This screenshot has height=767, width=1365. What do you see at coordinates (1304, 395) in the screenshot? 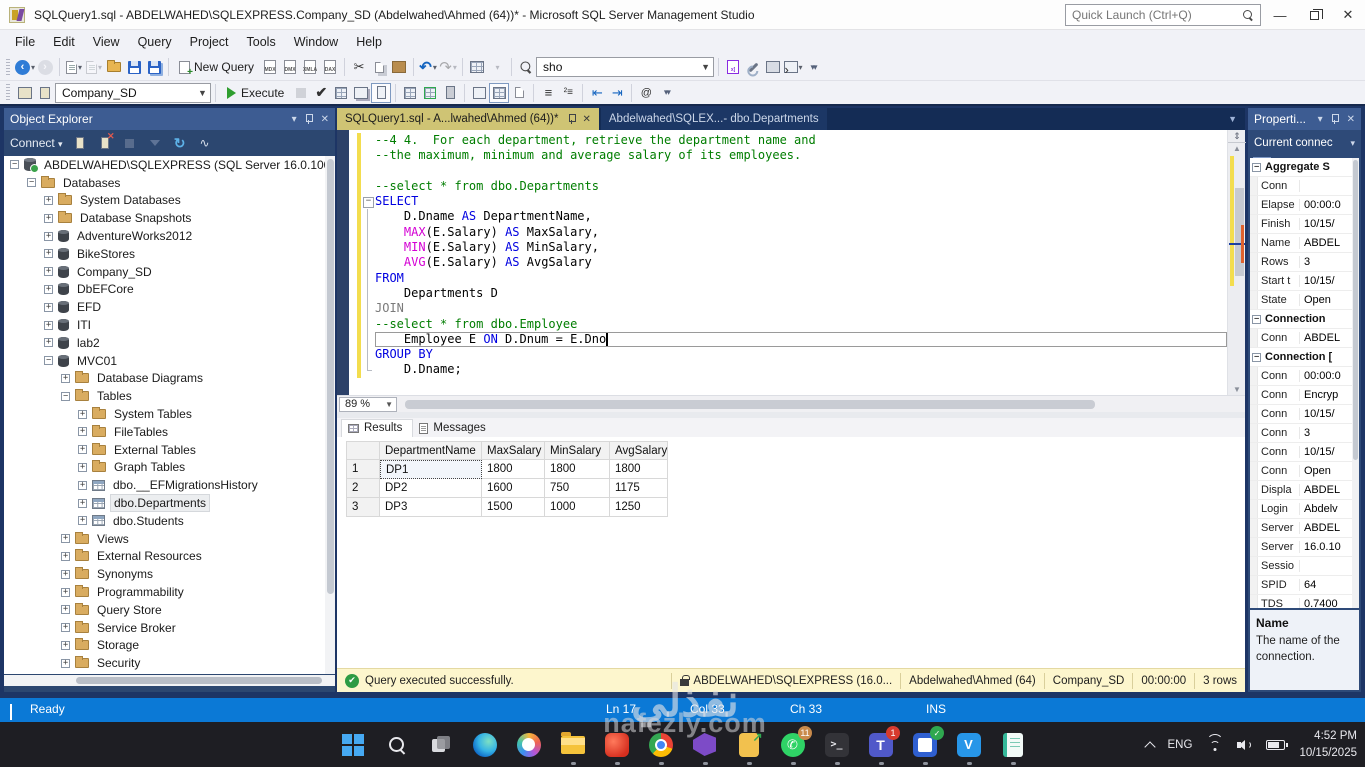
I see `property-row: Conn Encryp` at bounding box center [1304, 395].